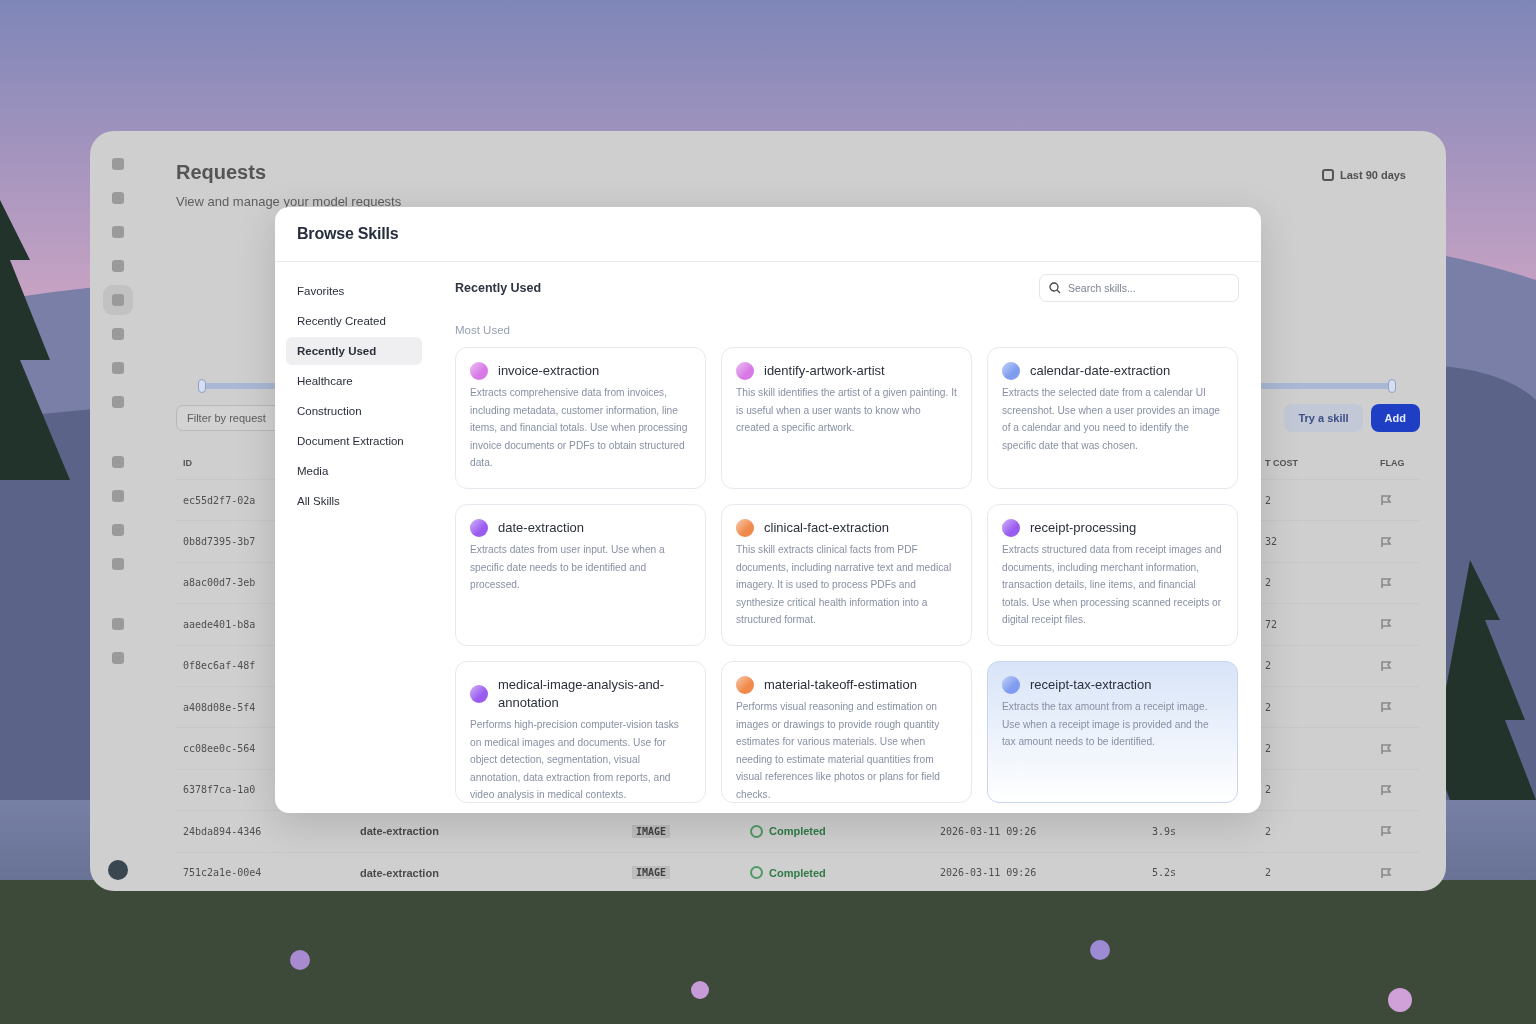 This screenshot has width=1536, height=1024. I want to click on table-cell: 72, so click(1271, 624).